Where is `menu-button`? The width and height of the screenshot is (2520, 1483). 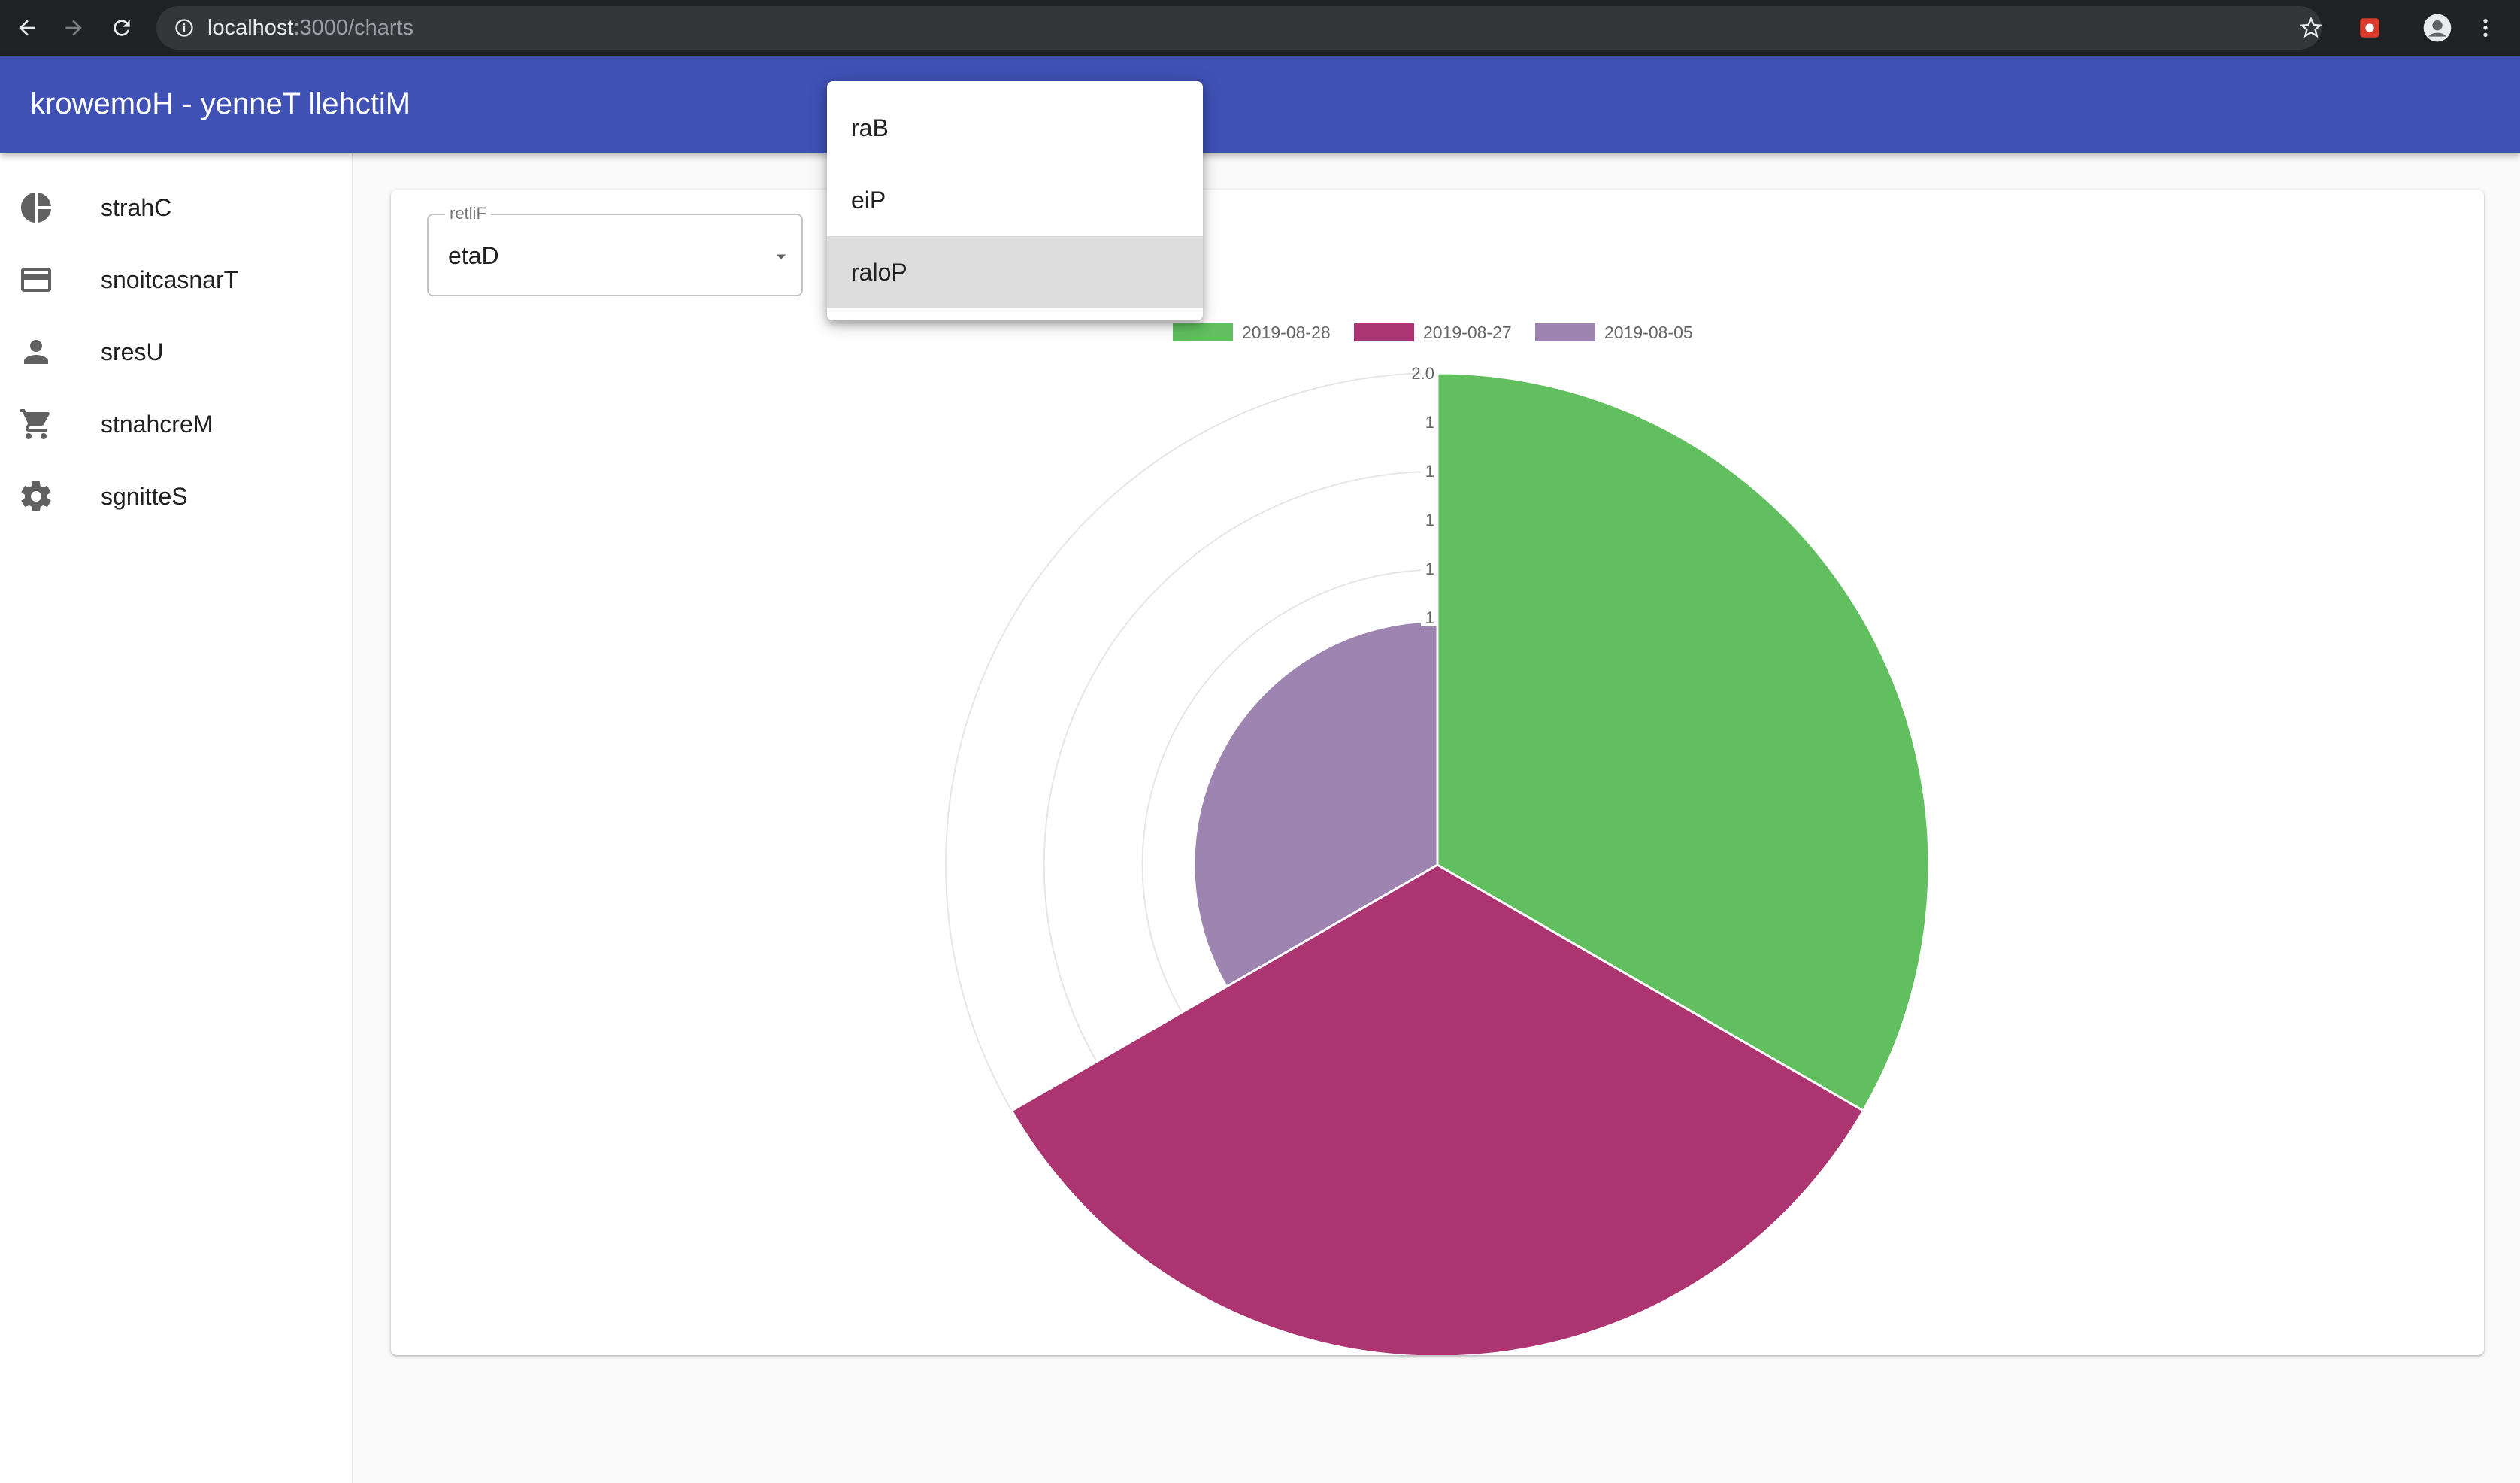 menu-button is located at coordinates (2485, 28).